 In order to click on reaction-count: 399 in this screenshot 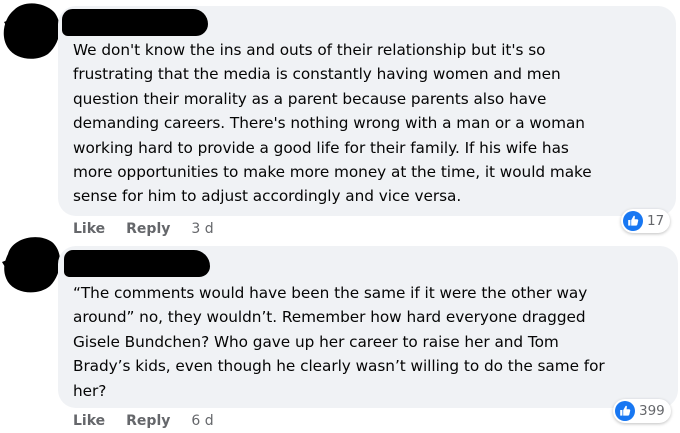, I will do `click(652, 411)`.